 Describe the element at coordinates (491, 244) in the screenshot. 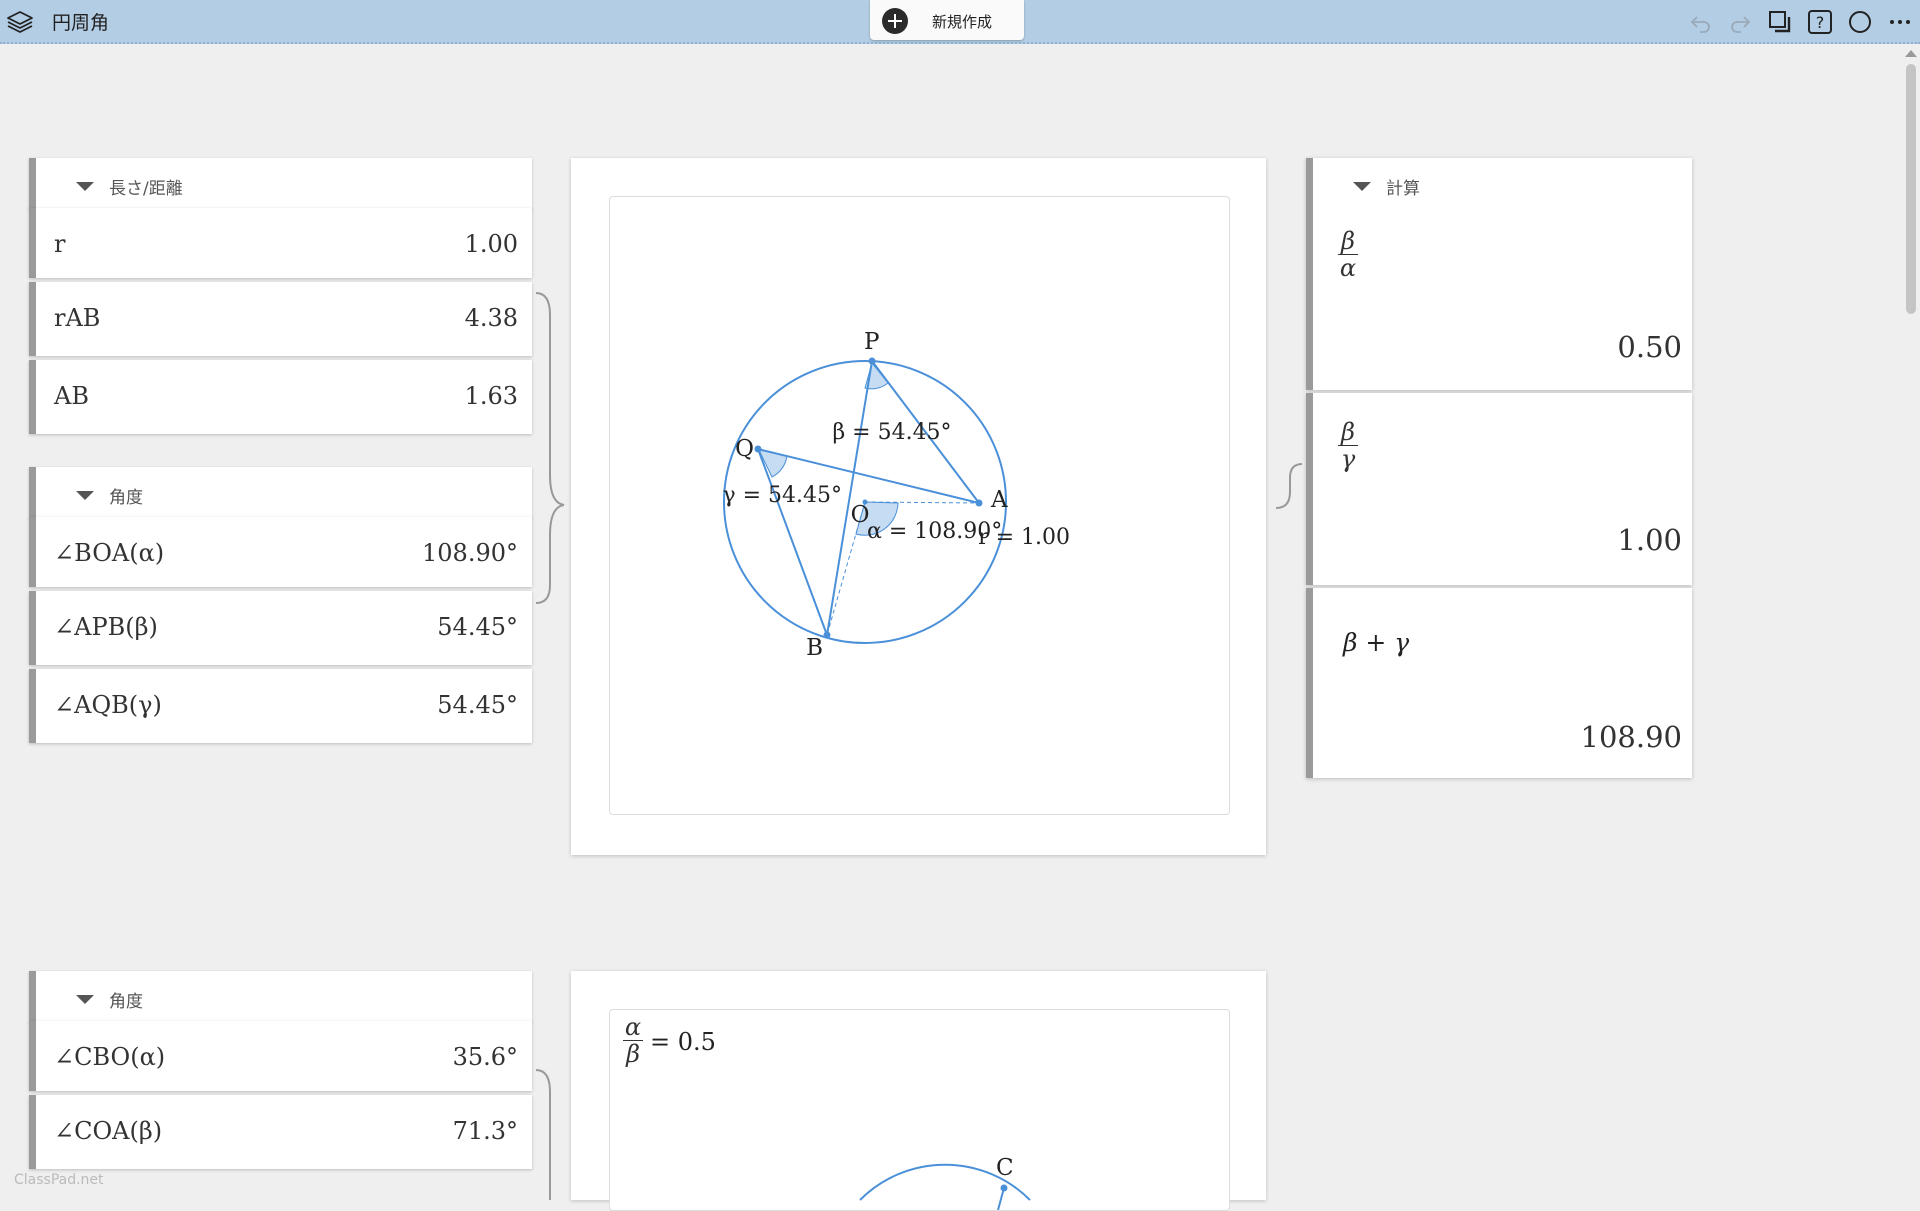

I see `measure-value: 1.00` at that location.